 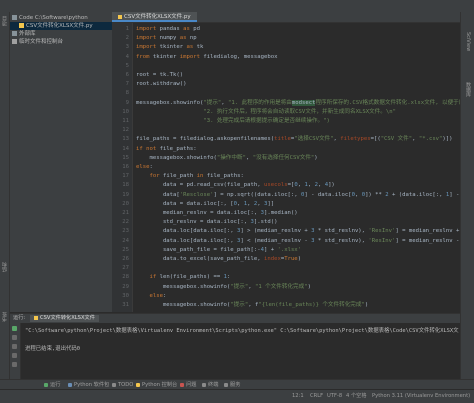 What do you see at coordinates (14, 355) in the screenshot?
I see `print-icon` at bounding box center [14, 355].